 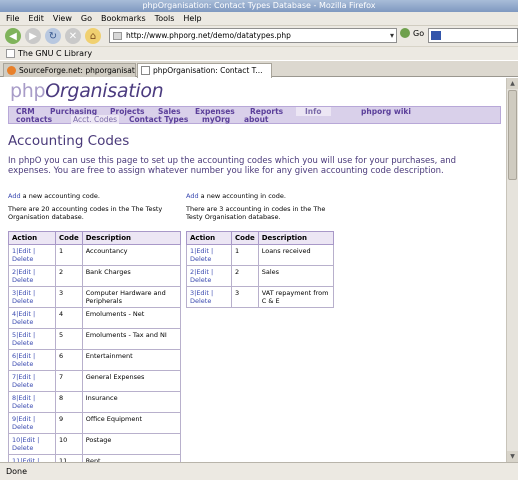 What do you see at coordinates (131, 255) in the screenshot?
I see `row-description: Accountancy` at bounding box center [131, 255].